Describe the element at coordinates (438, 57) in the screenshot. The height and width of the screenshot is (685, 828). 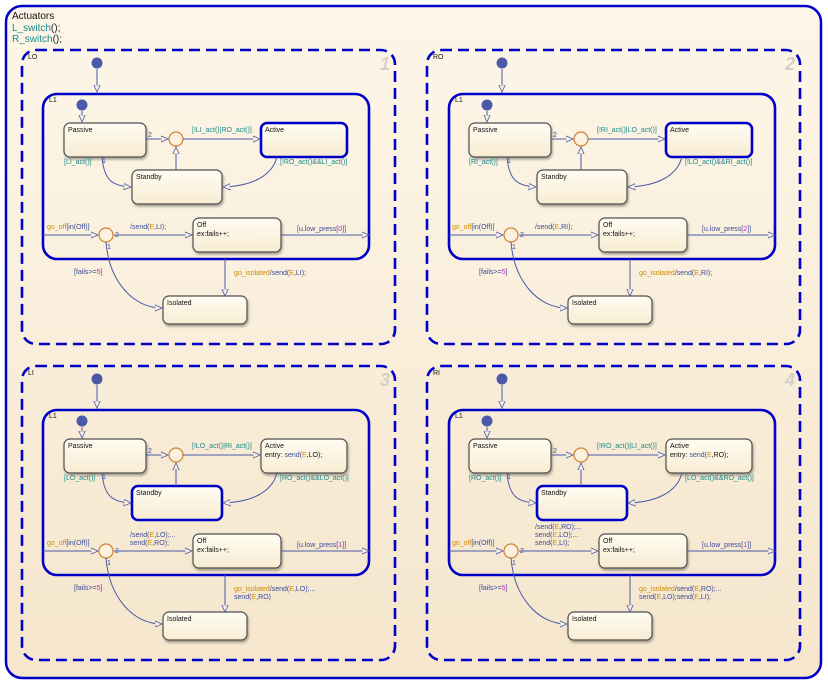
I see `parallel-state-label: RO` at that location.